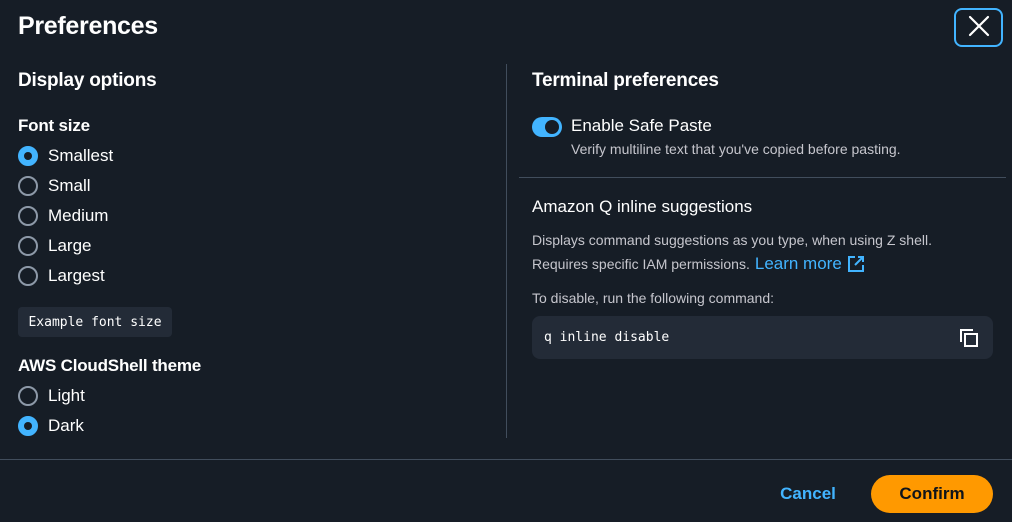  I want to click on safe-paste-label: Enable Safe Paste, so click(641, 125).